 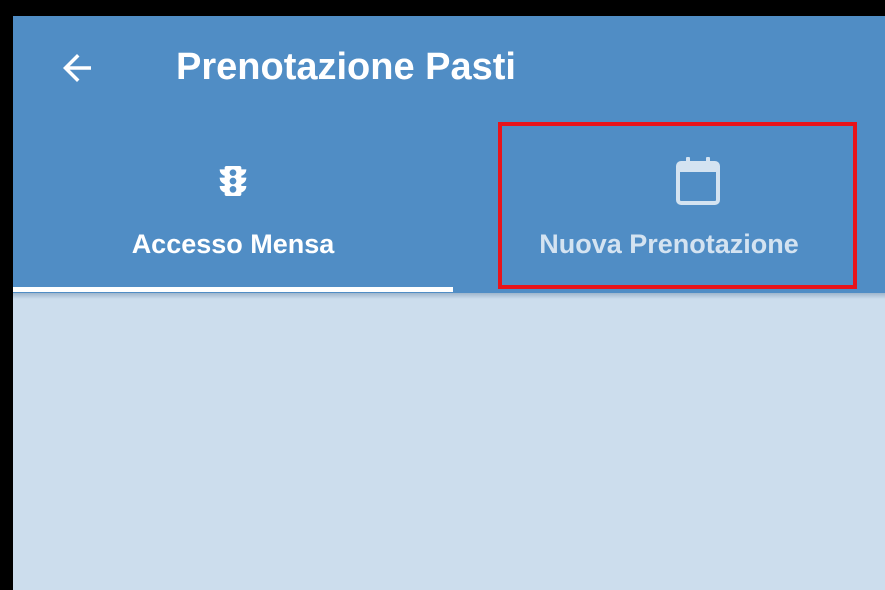 I want to click on tab-label: Accesso Mensa, so click(x=233, y=244).